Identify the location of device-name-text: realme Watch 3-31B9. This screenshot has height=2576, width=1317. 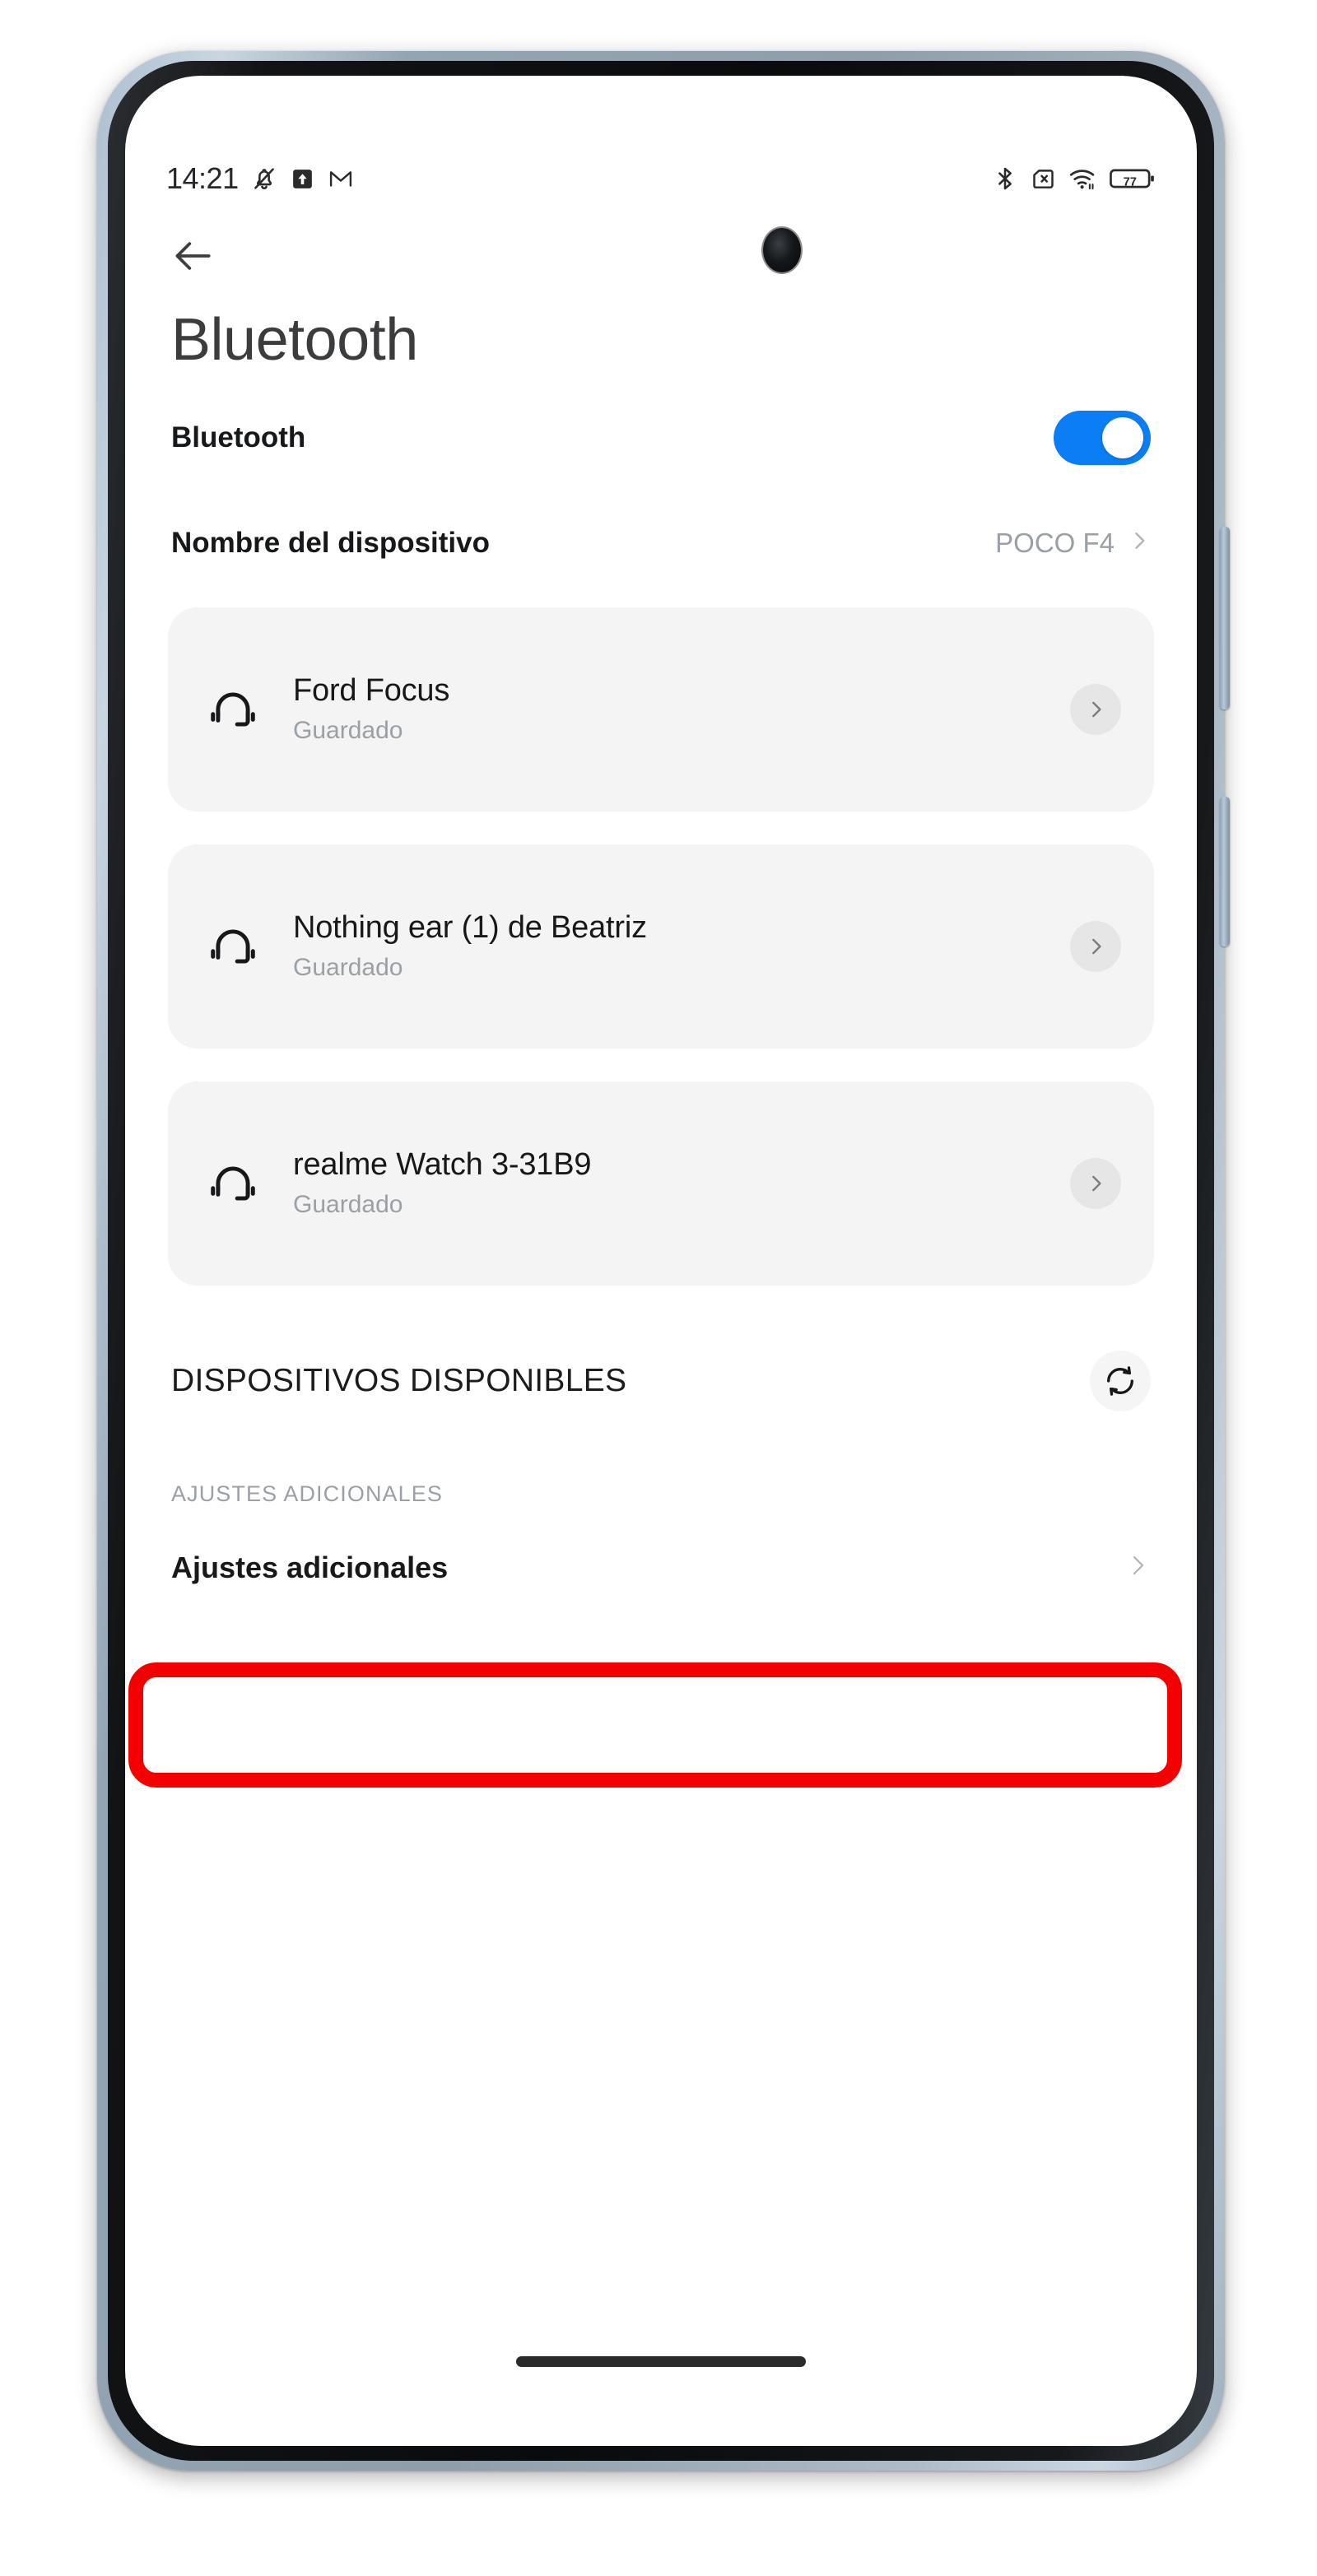
(442, 1165).